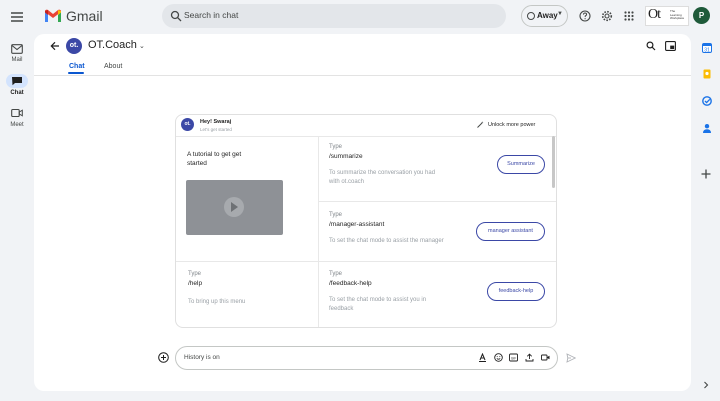 The height and width of the screenshot is (401, 720). What do you see at coordinates (211, 15) in the screenshot?
I see `search-input: Search in chat` at bounding box center [211, 15].